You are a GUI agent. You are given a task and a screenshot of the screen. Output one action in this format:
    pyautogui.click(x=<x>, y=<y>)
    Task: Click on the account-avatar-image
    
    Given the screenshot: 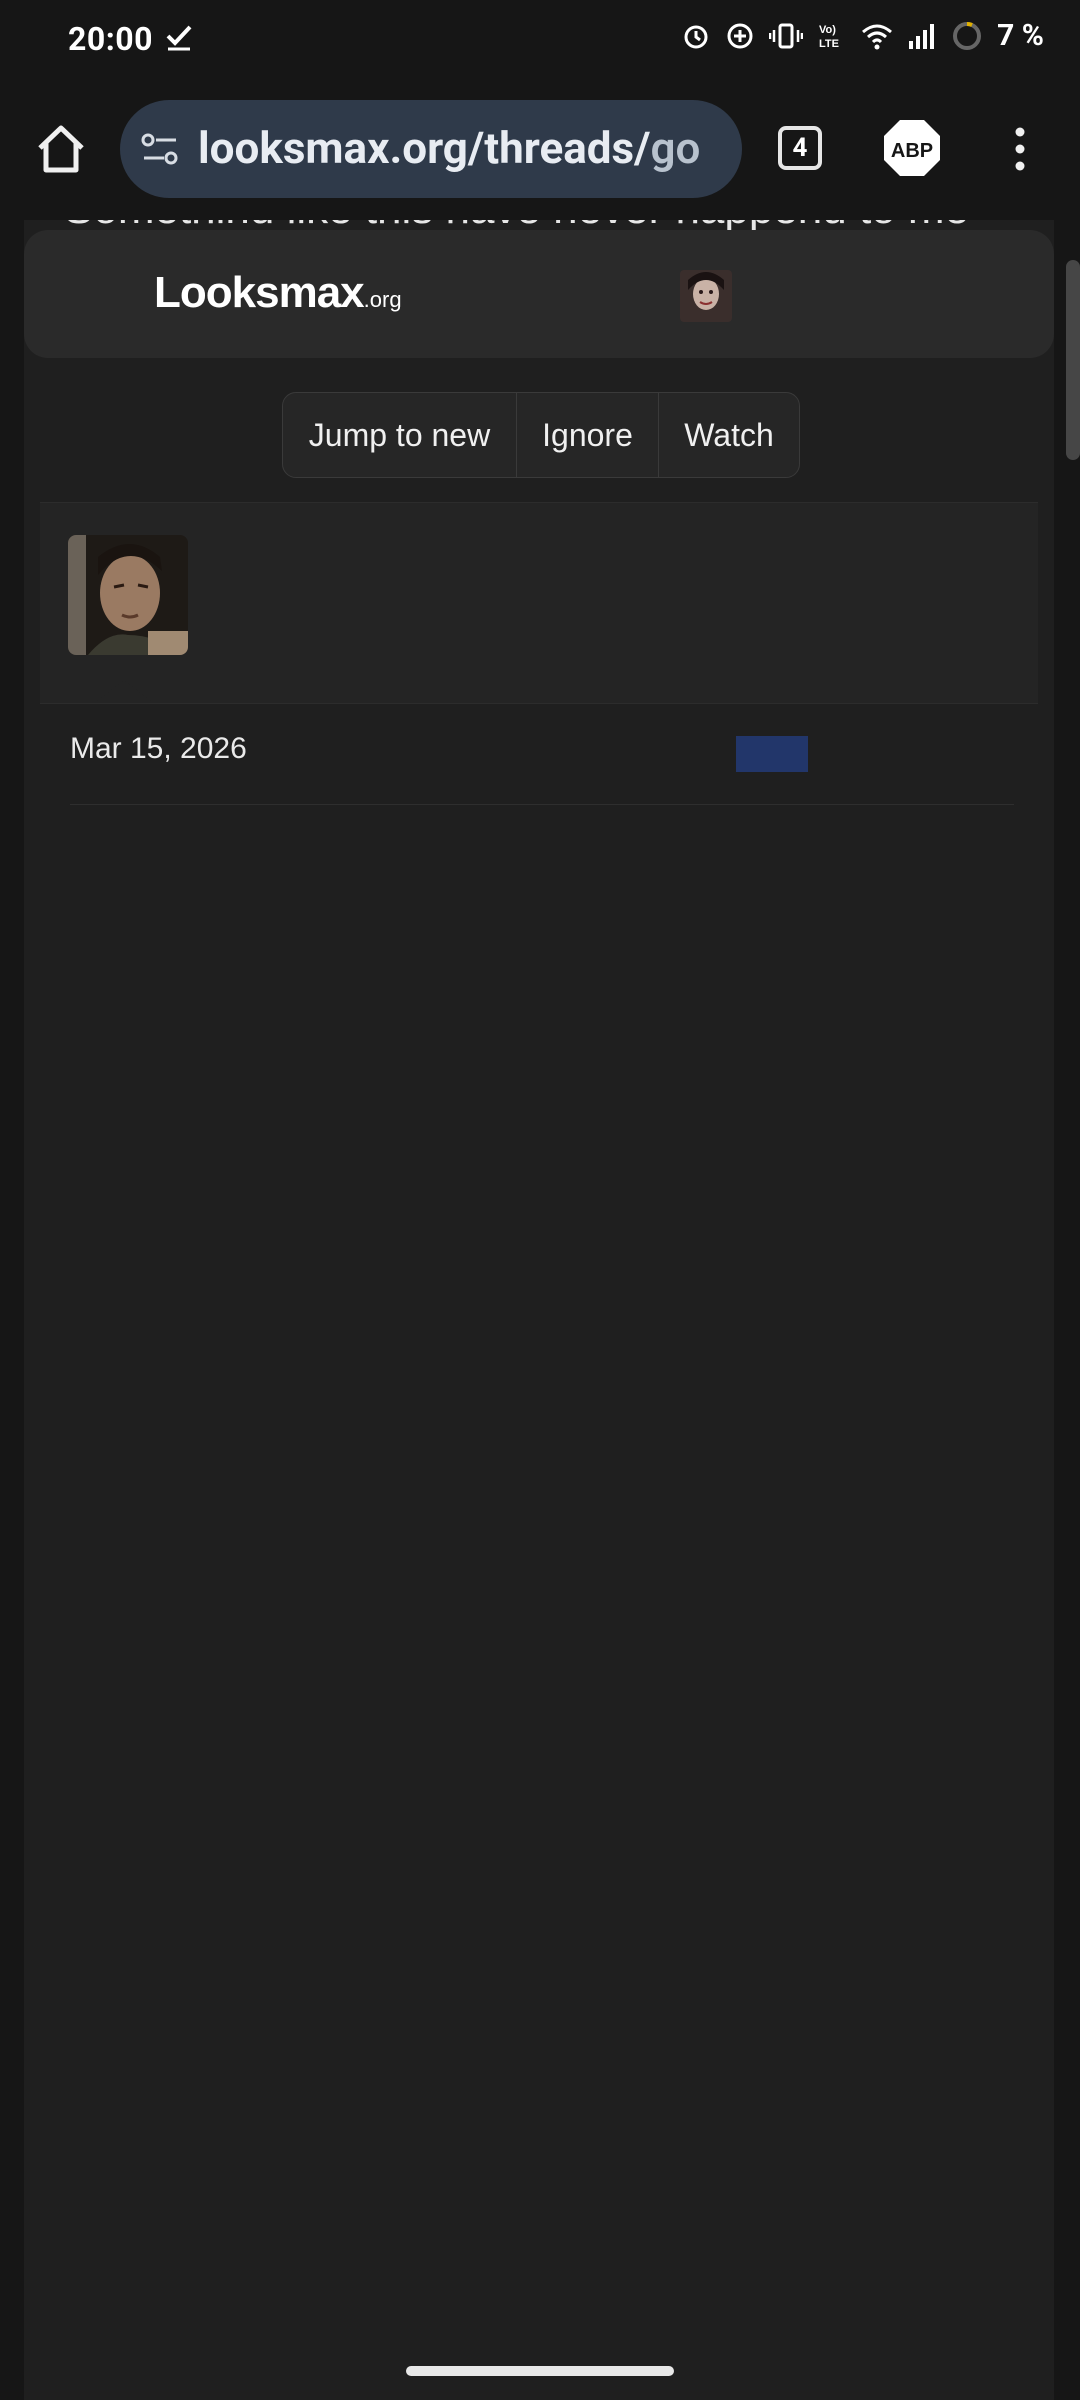 What is the action you would take?
    pyautogui.click(x=706, y=296)
    